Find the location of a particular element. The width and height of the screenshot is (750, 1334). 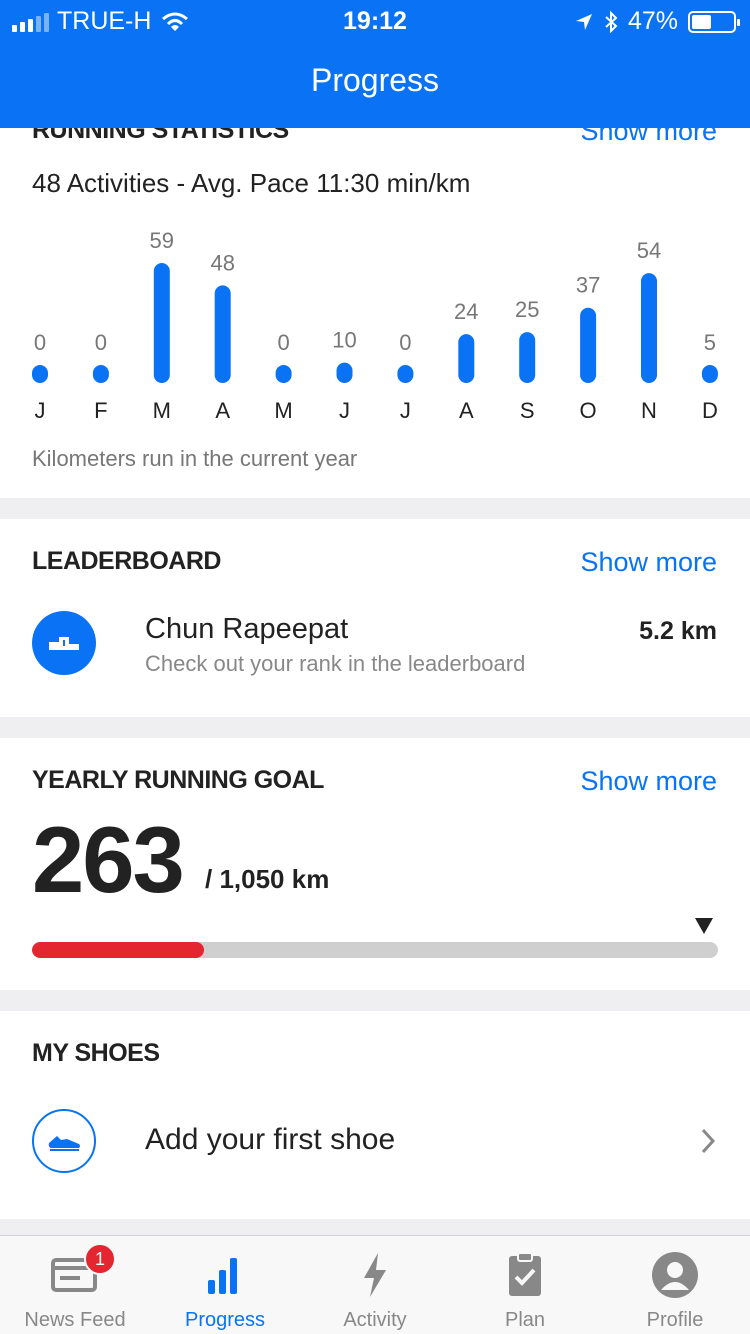

tab-progress: Progress is located at coordinates (225, 1285).